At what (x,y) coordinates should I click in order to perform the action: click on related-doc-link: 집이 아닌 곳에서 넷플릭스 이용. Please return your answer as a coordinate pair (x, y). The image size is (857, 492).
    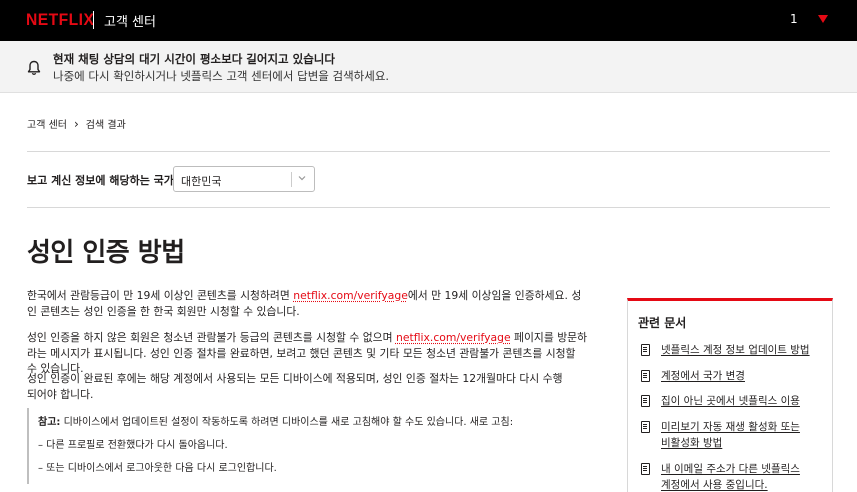
    Looking at the image, I should click on (730, 401).